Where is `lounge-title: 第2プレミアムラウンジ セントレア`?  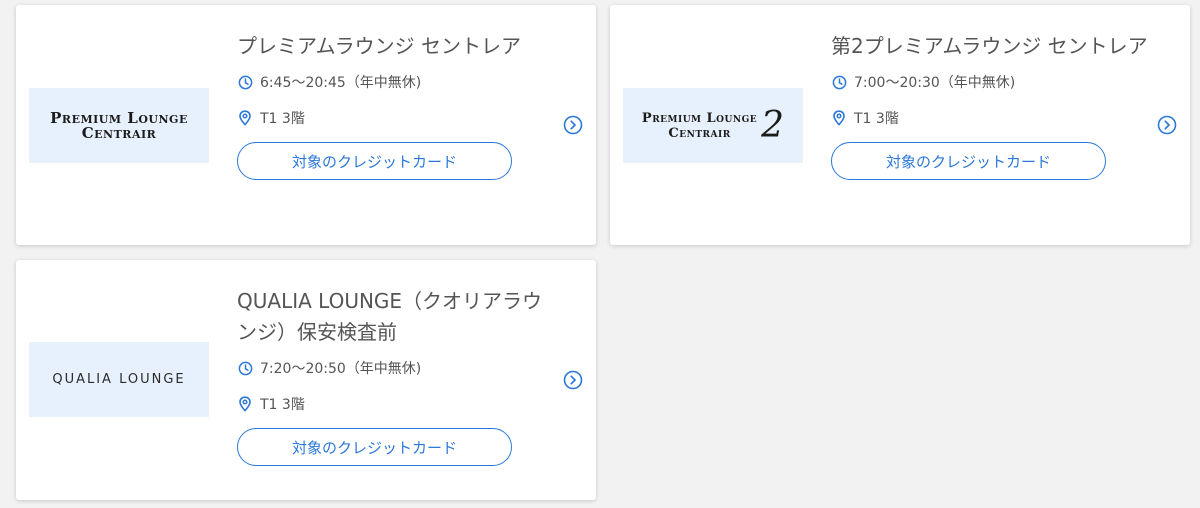 lounge-title: 第2プレミアムラウンジ セントレア is located at coordinates (991, 46).